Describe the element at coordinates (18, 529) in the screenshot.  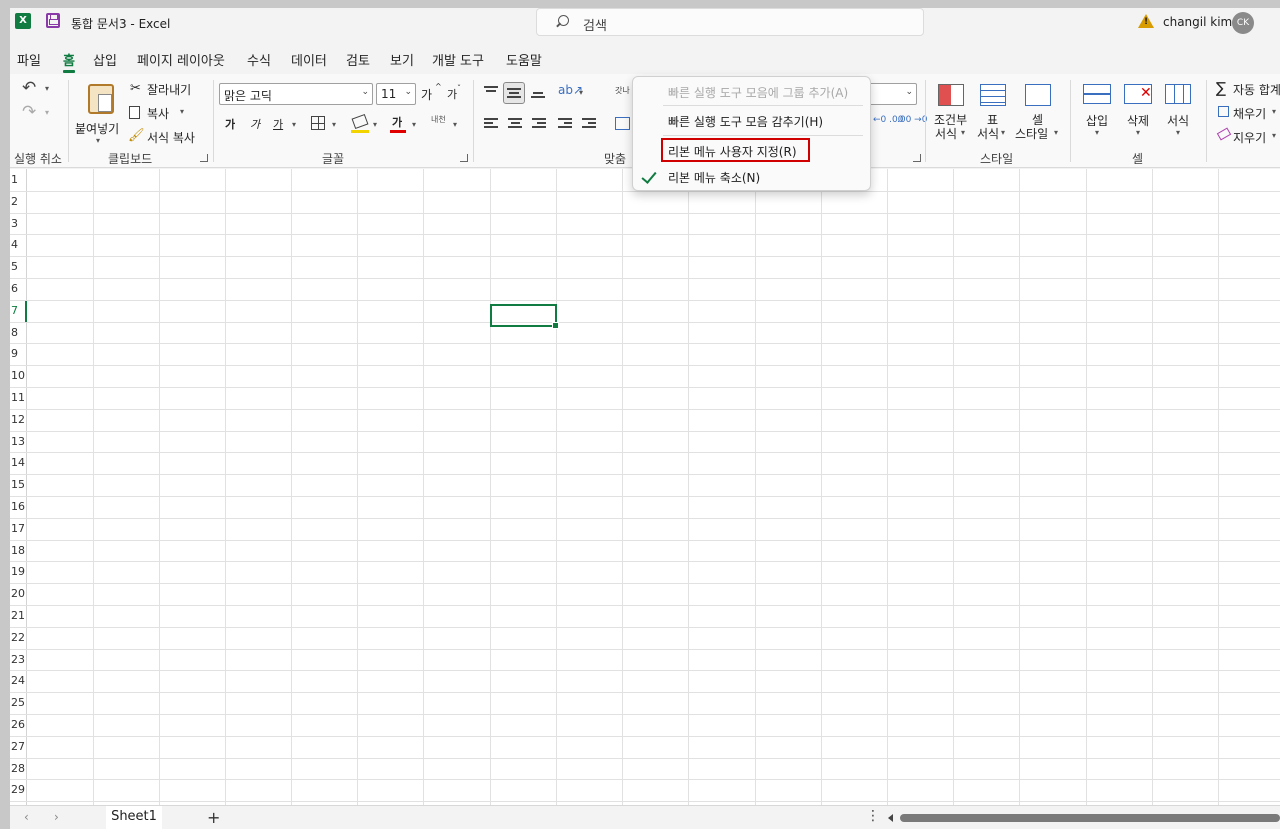
I see `row-header: 17` at that location.